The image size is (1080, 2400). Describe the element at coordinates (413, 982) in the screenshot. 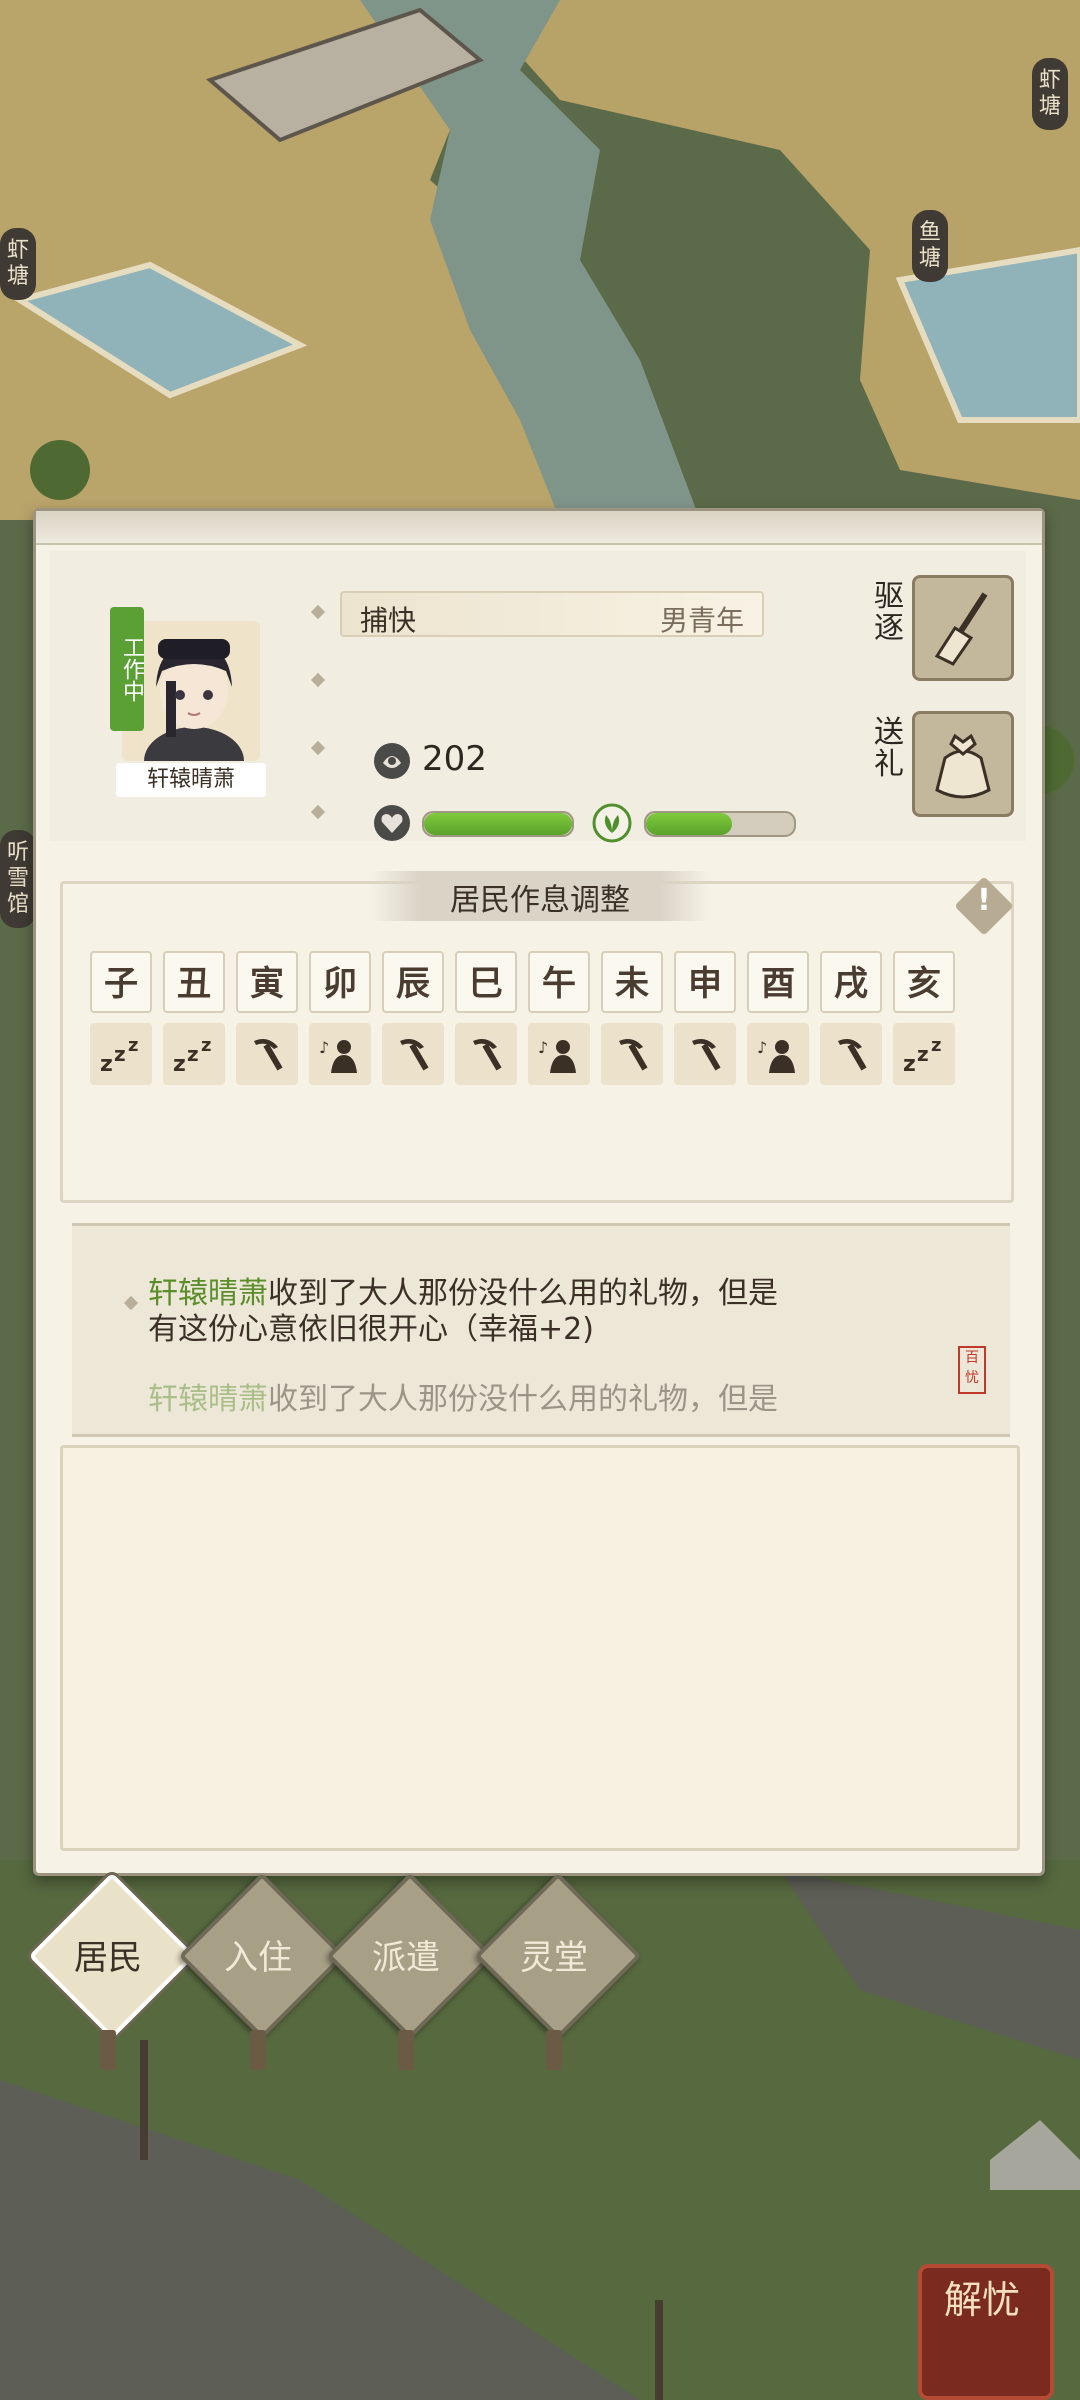

I see `hour-cell: 辰` at that location.